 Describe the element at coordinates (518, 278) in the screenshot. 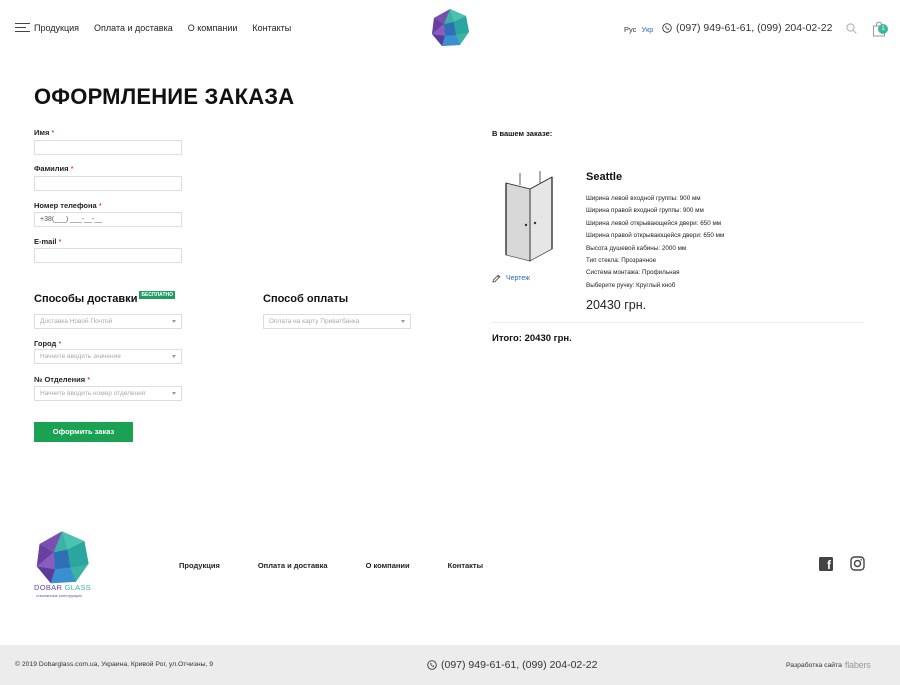

I see `drawing-link-label: Чертеж` at that location.